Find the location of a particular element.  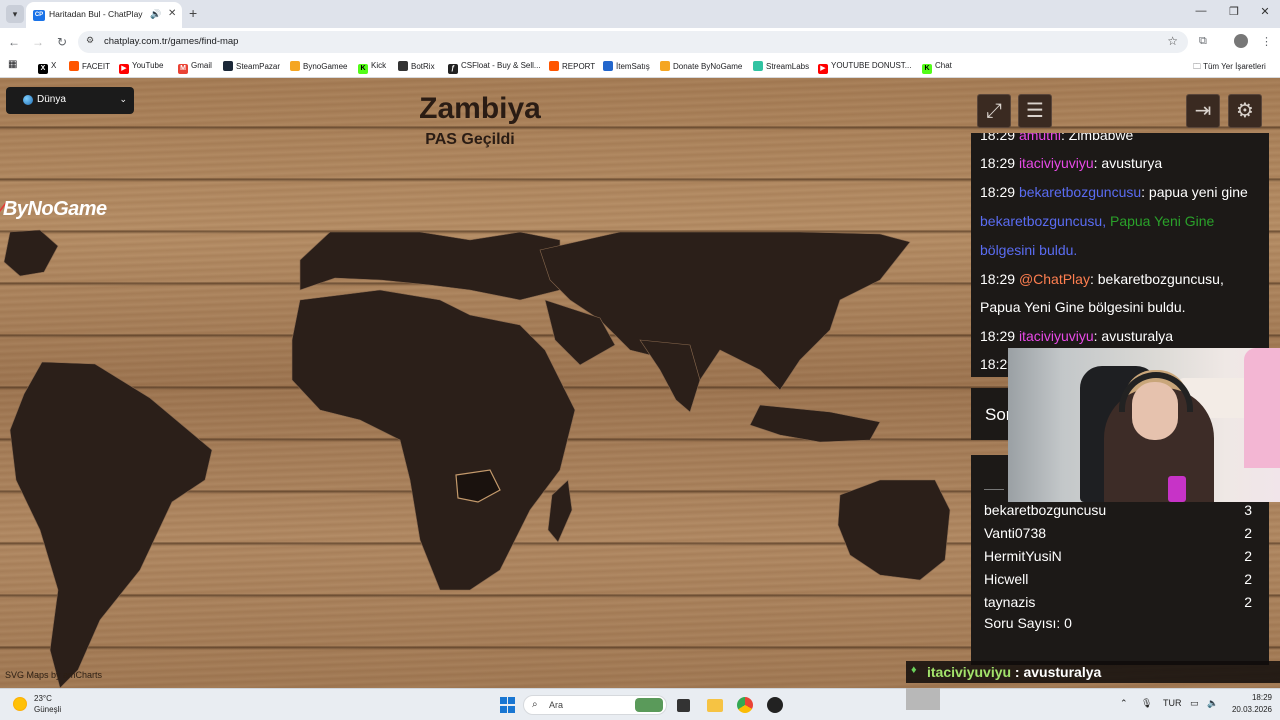

reload-icon: ↻ is located at coordinates (62, 42).